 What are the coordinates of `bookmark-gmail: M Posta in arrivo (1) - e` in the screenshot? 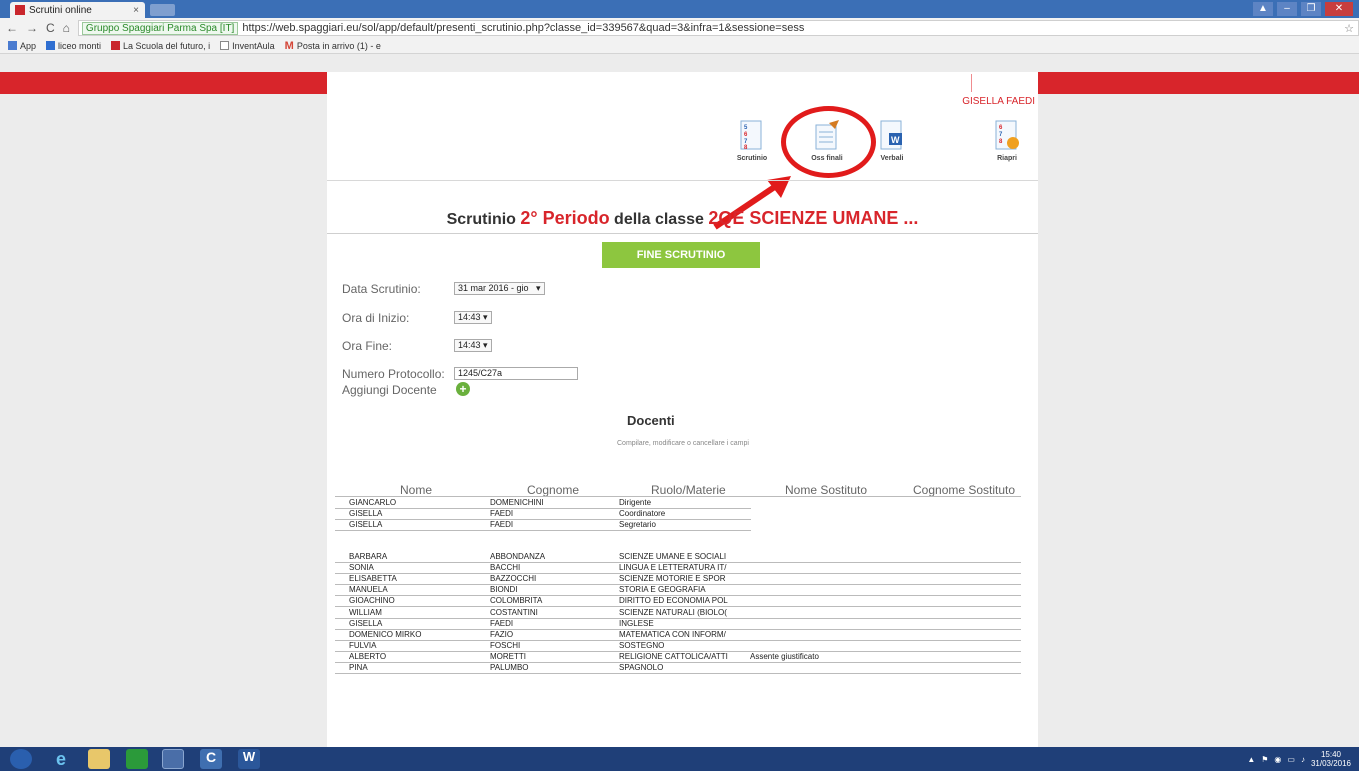 It's located at (333, 46).